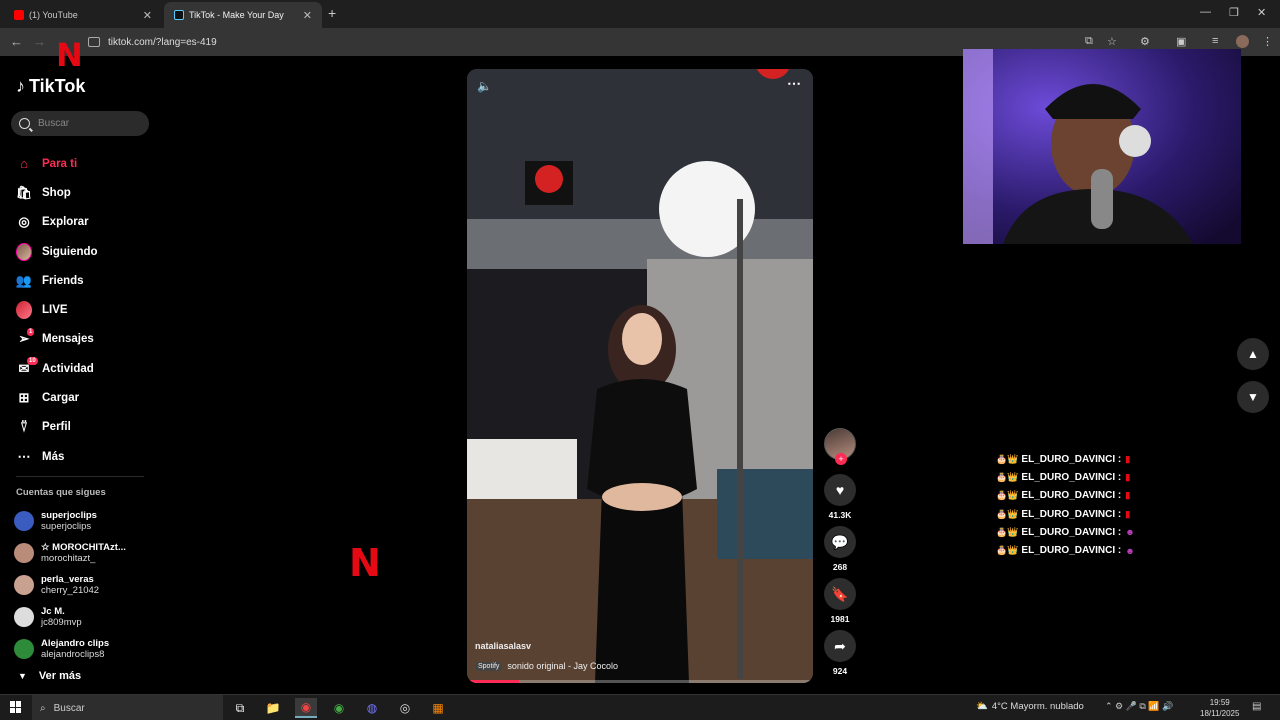 This screenshot has height=720, width=1280. Describe the element at coordinates (640, 681) in the screenshot. I see `video-progress-bar` at that location.